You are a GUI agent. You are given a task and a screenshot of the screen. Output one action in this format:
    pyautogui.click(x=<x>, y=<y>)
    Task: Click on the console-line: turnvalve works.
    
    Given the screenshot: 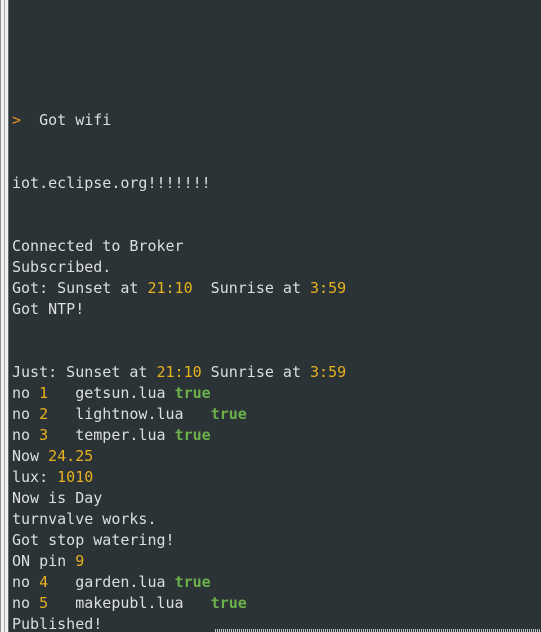 What is the action you would take?
    pyautogui.click(x=275, y=519)
    